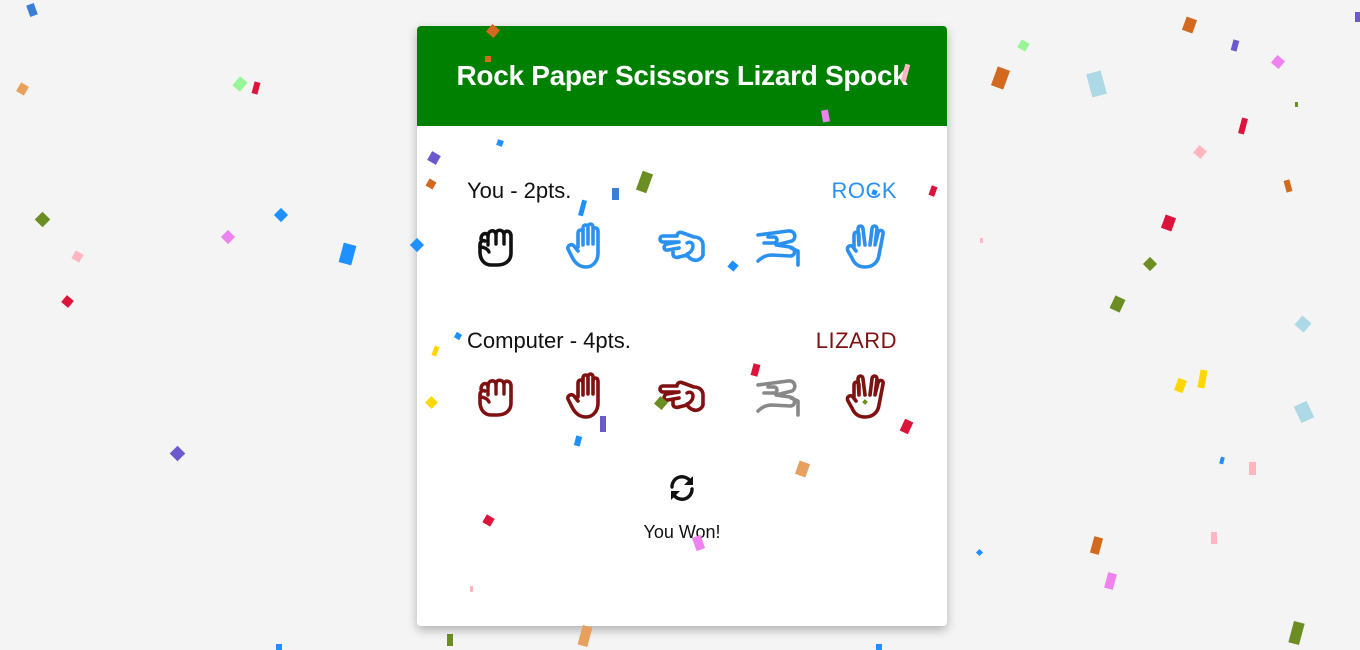 This screenshot has height=650, width=1360. What do you see at coordinates (549, 340) in the screenshot?
I see `computer-score-label: Computer - 4pts.` at bounding box center [549, 340].